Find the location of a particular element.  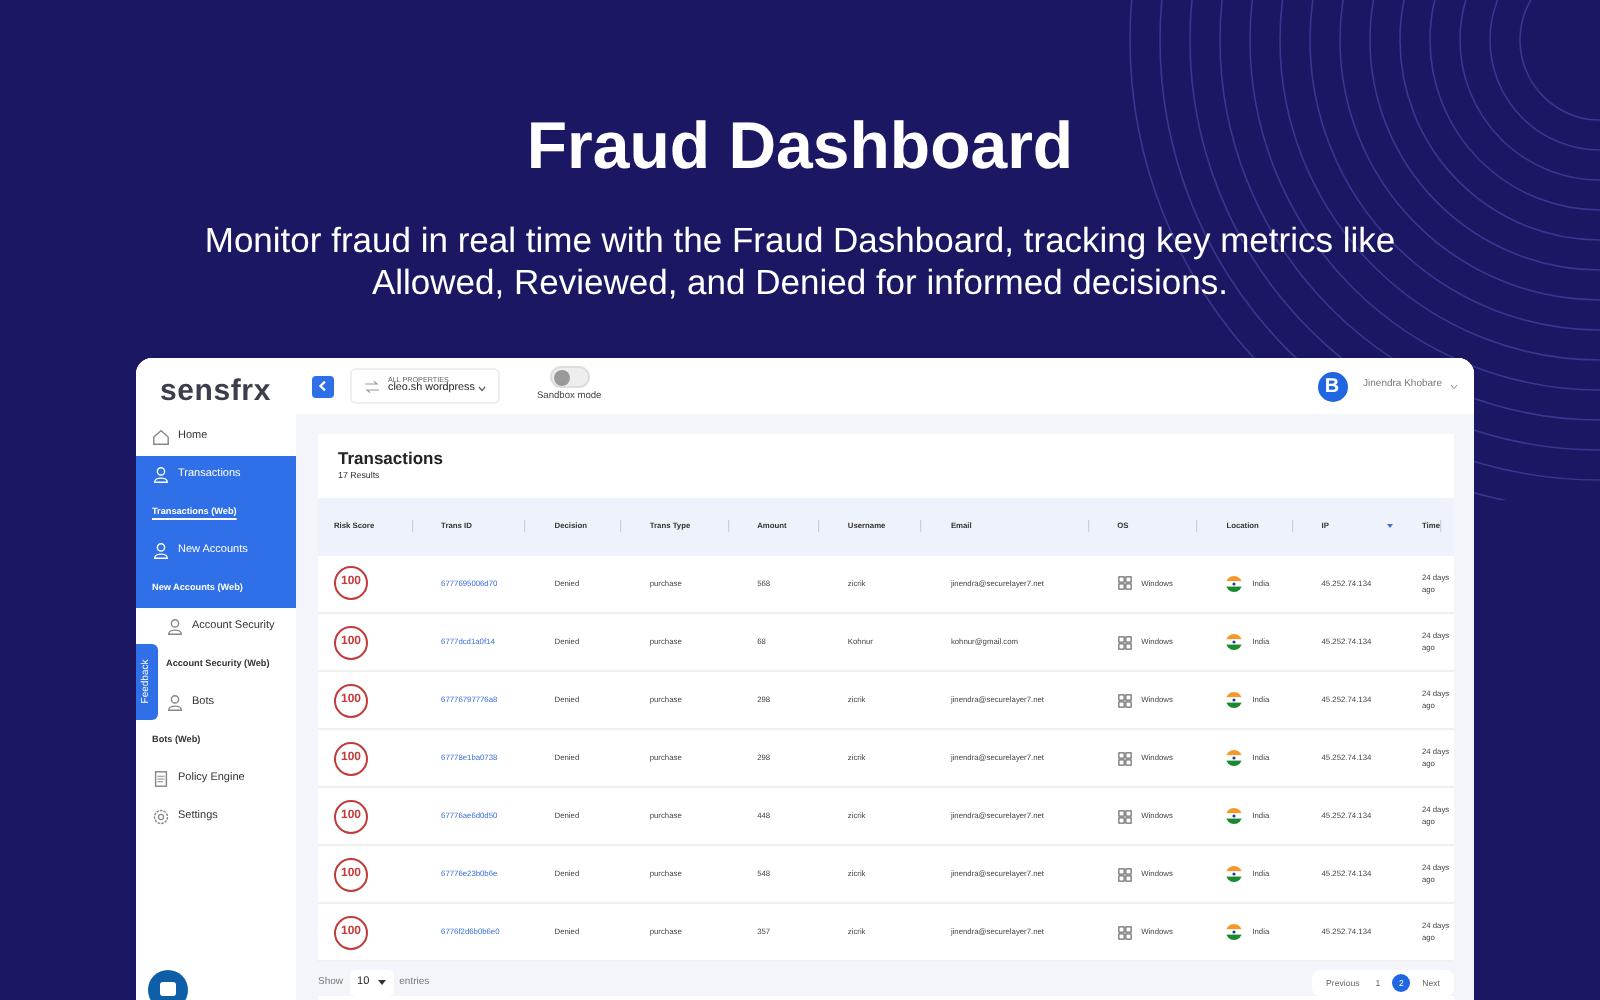

gear-icon is located at coordinates (161, 817).